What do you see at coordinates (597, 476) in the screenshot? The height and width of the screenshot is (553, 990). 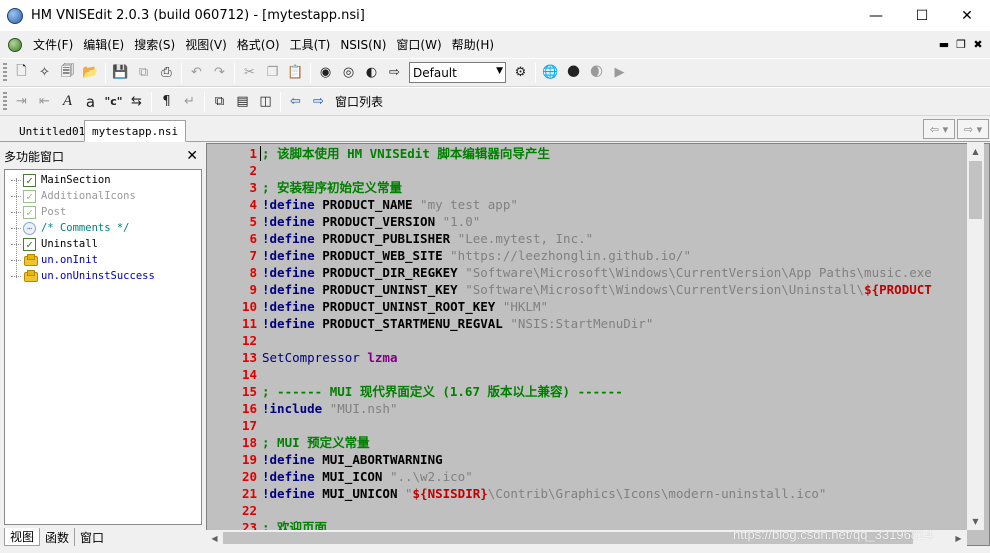 I see `code-line: 20 !define MUI_ICON "..\w2.ico"` at bounding box center [597, 476].